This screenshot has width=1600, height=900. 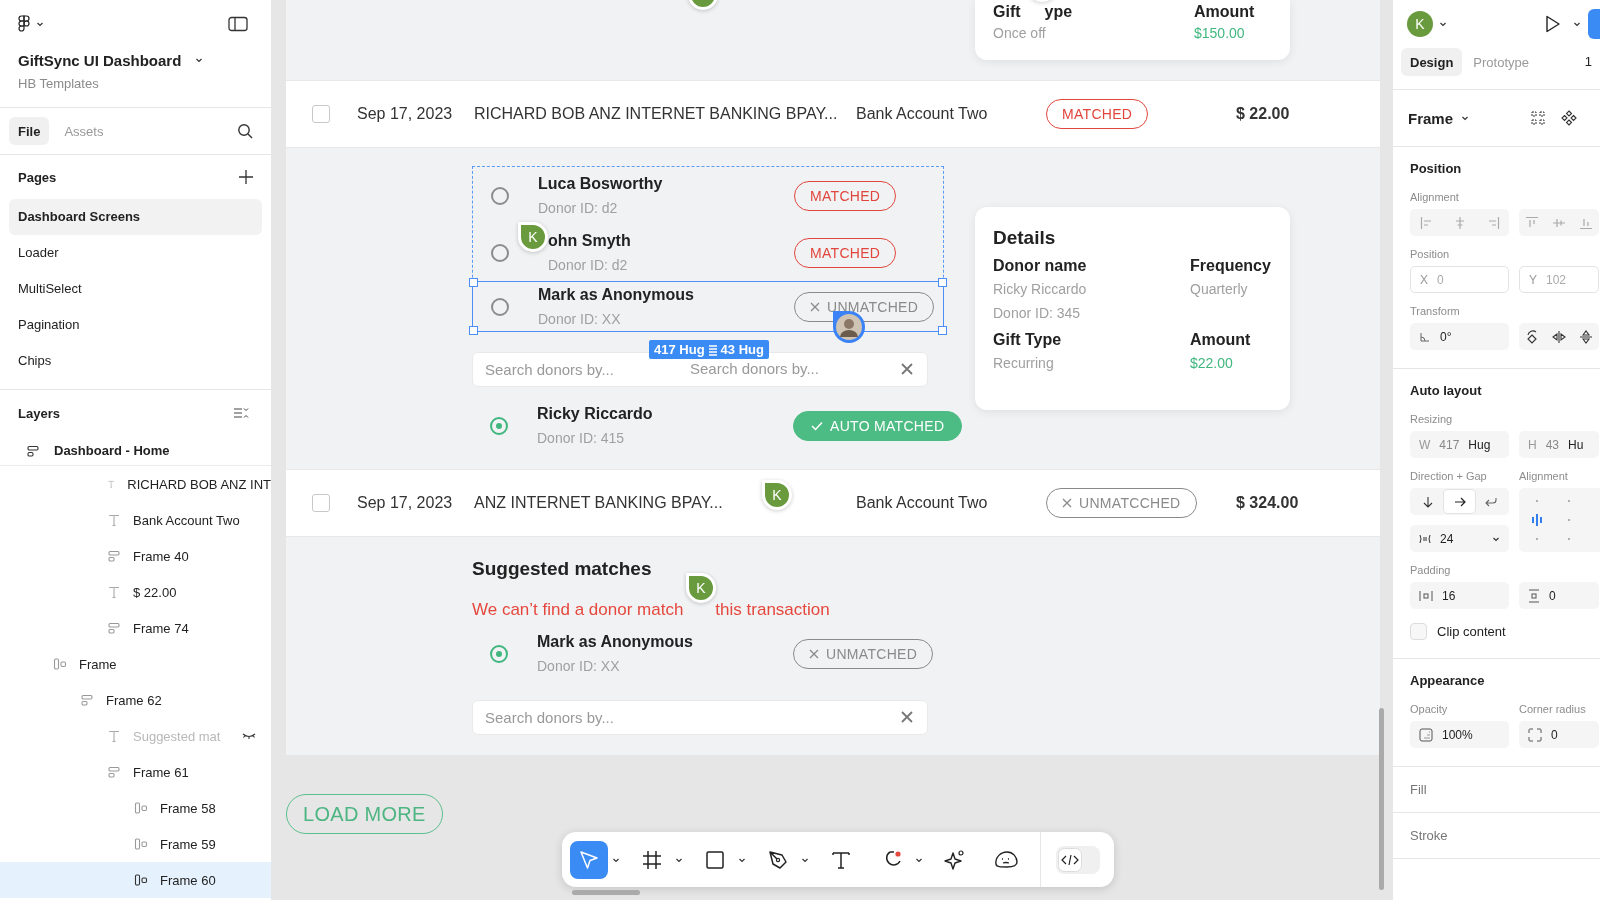 What do you see at coordinates (562, 569) in the screenshot?
I see `section-heading: Suggested matches` at bounding box center [562, 569].